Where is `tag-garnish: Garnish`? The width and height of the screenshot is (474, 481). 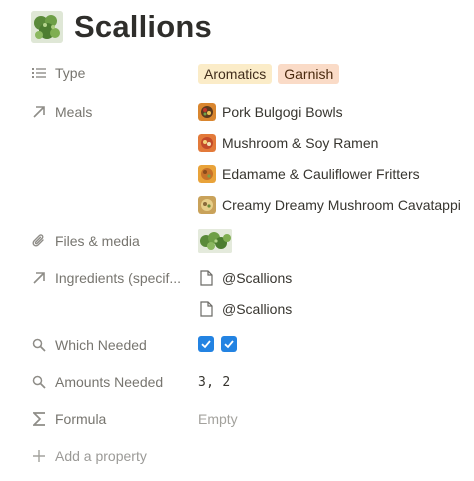
tag-garnish: Garnish is located at coordinates (309, 74).